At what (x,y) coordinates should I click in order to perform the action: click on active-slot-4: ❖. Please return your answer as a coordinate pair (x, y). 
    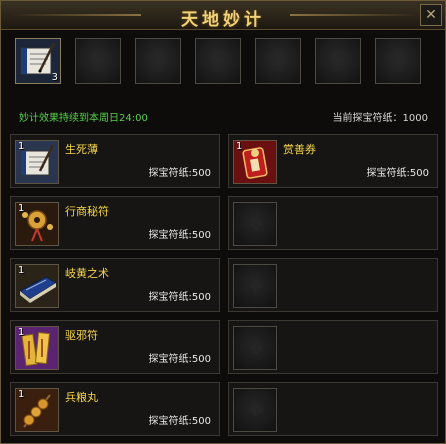
    Looking at the image, I should click on (218, 61).